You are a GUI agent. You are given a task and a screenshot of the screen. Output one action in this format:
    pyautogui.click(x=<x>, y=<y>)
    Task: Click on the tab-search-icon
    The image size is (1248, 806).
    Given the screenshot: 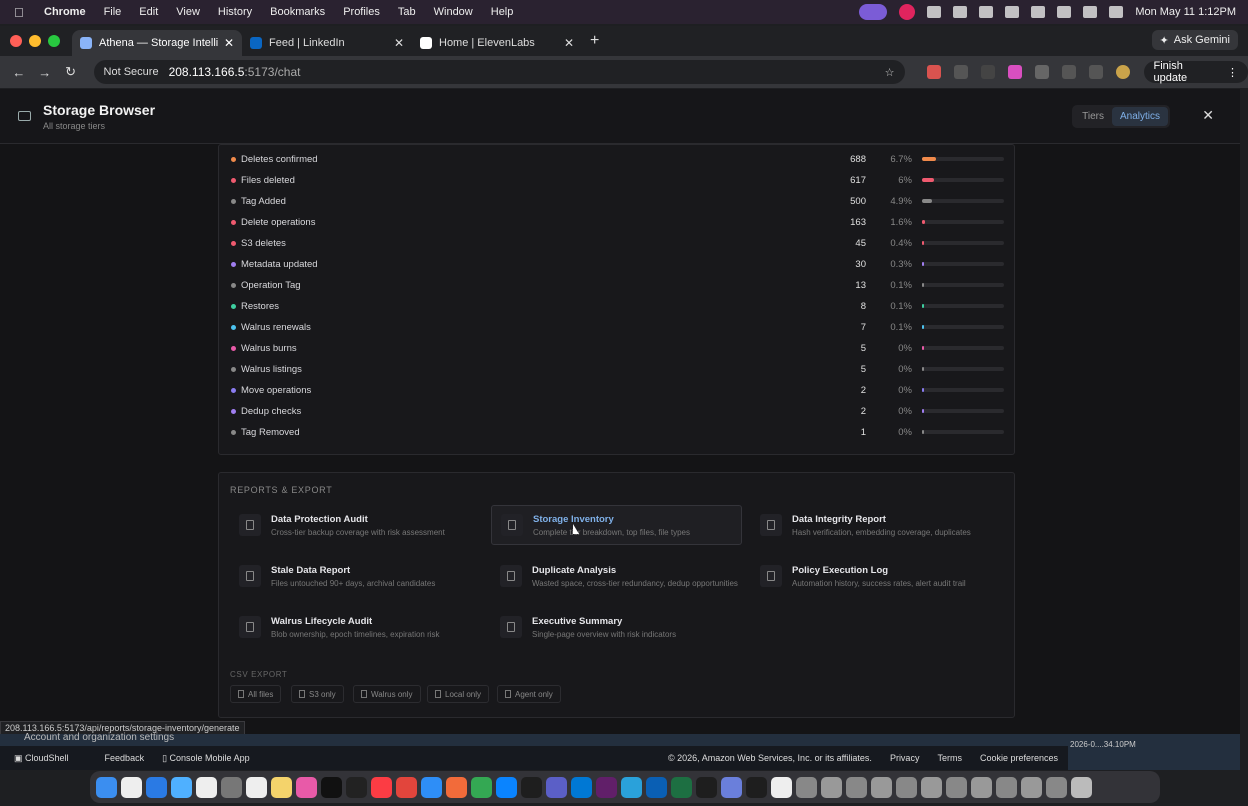 What is the action you would take?
    pyautogui.click(x=1068, y=72)
    